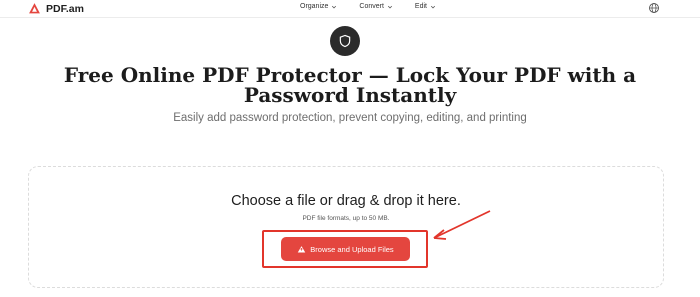 The image size is (700, 297). Describe the element at coordinates (302, 248) in the screenshot. I see `upload-icon` at that location.